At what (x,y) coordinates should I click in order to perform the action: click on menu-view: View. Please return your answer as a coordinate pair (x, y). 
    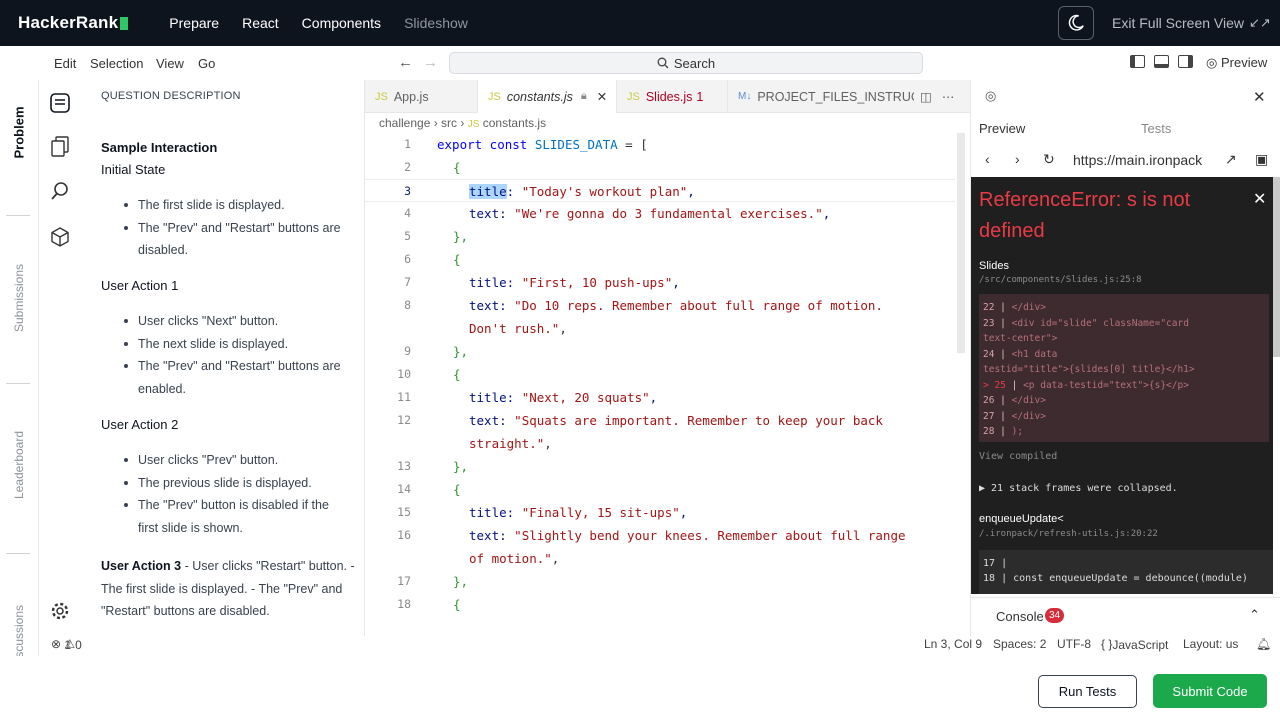
    Looking at the image, I should click on (170, 63).